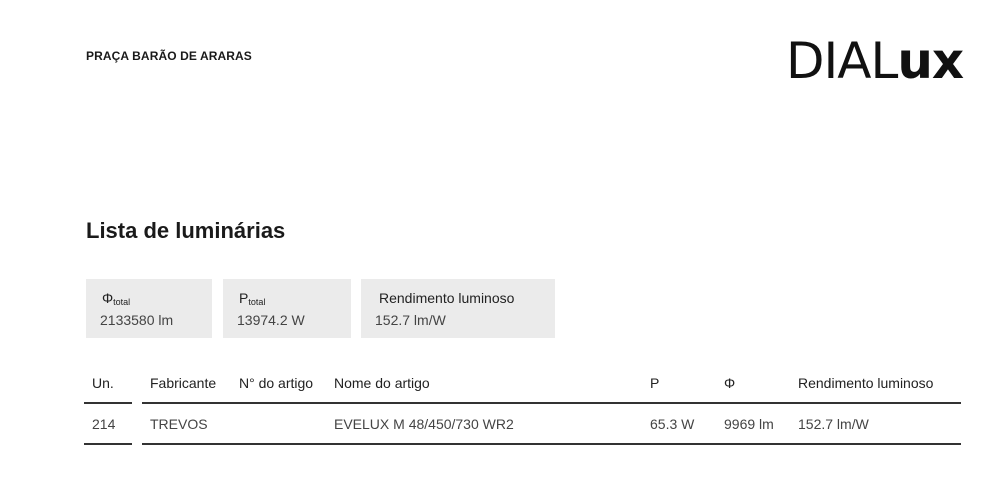 This screenshot has height=497, width=1007. Describe the element at coordinates (458, 308) in the screenshot. I see `summary-card-efficacy: Rendimento luminoso 152.7 lm/W` at that location.